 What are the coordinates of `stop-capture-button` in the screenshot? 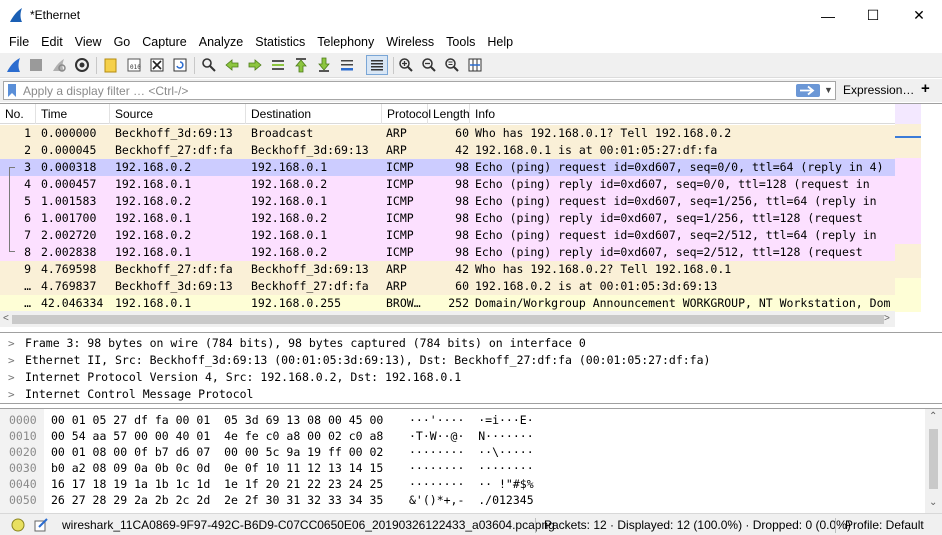 It's located at (36, 65).